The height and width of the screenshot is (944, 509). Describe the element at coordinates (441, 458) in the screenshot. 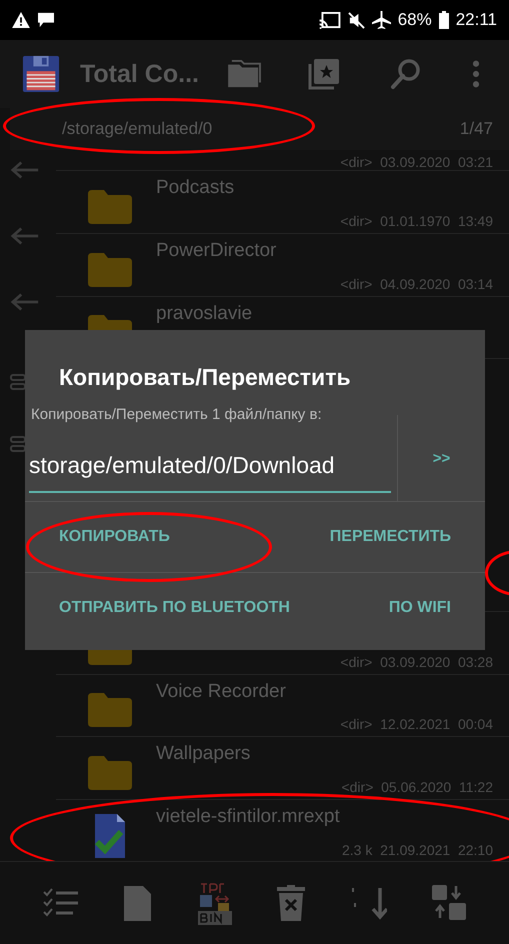

I see `browse-button: >>` at that location.